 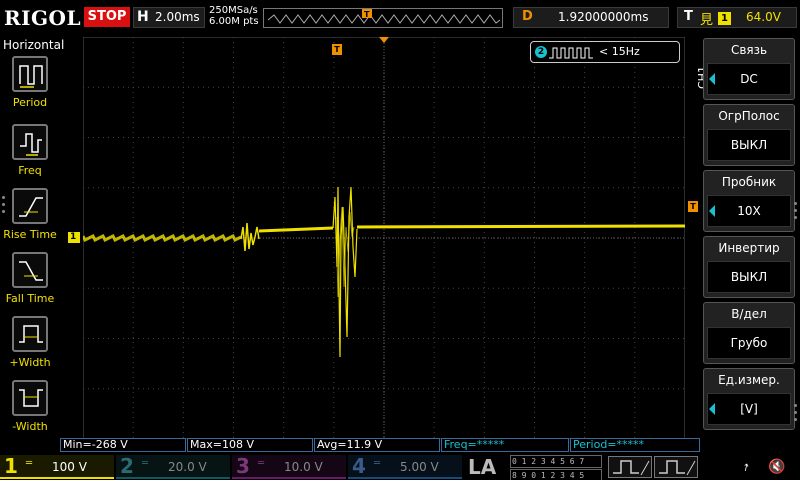 I want to click on ch2-frequency-indicator: 2 < 15Hz, so click(x=605, y=52).